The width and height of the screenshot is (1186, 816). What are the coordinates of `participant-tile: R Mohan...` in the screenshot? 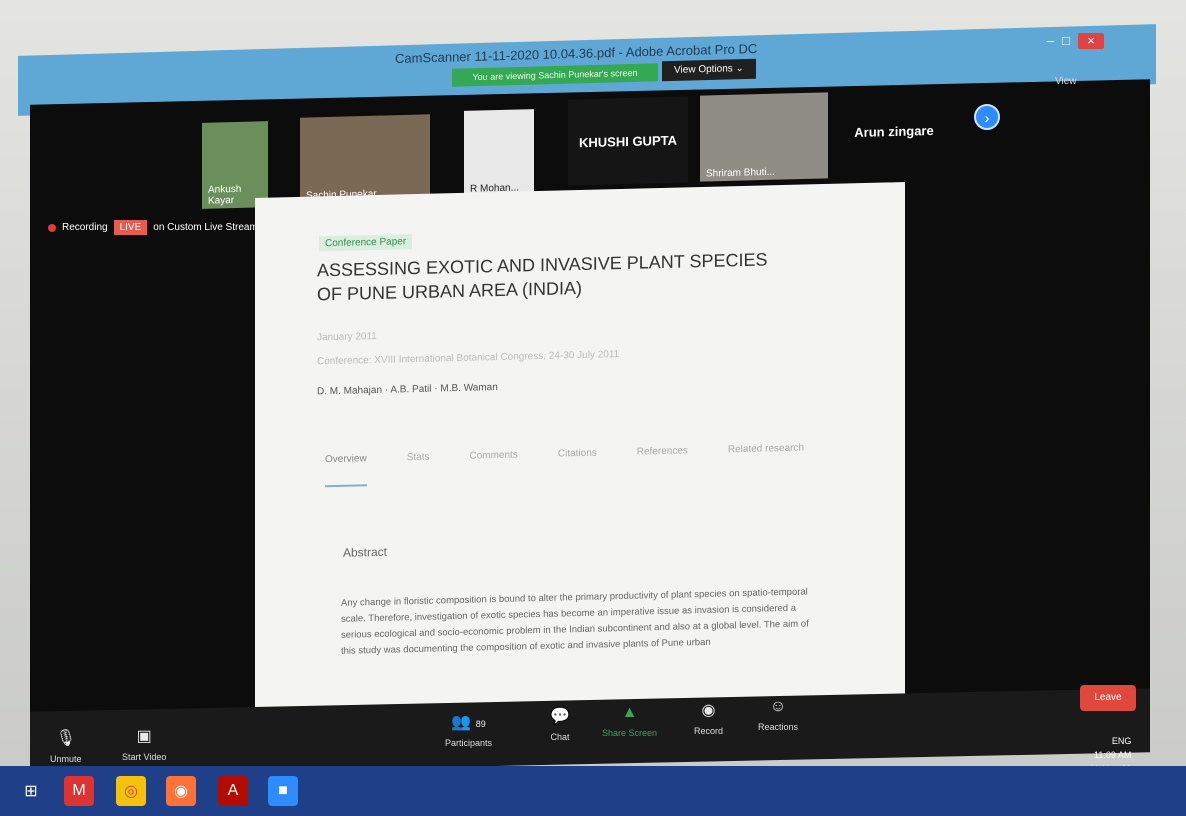 It's located at (499, 153).